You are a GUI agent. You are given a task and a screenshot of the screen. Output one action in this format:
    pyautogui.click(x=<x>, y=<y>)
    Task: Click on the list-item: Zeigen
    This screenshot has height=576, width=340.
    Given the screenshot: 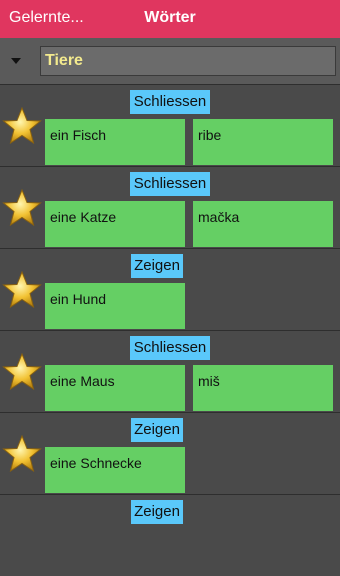 What is the action you would take?
    pyautogui.click(x=170, y=535)
    